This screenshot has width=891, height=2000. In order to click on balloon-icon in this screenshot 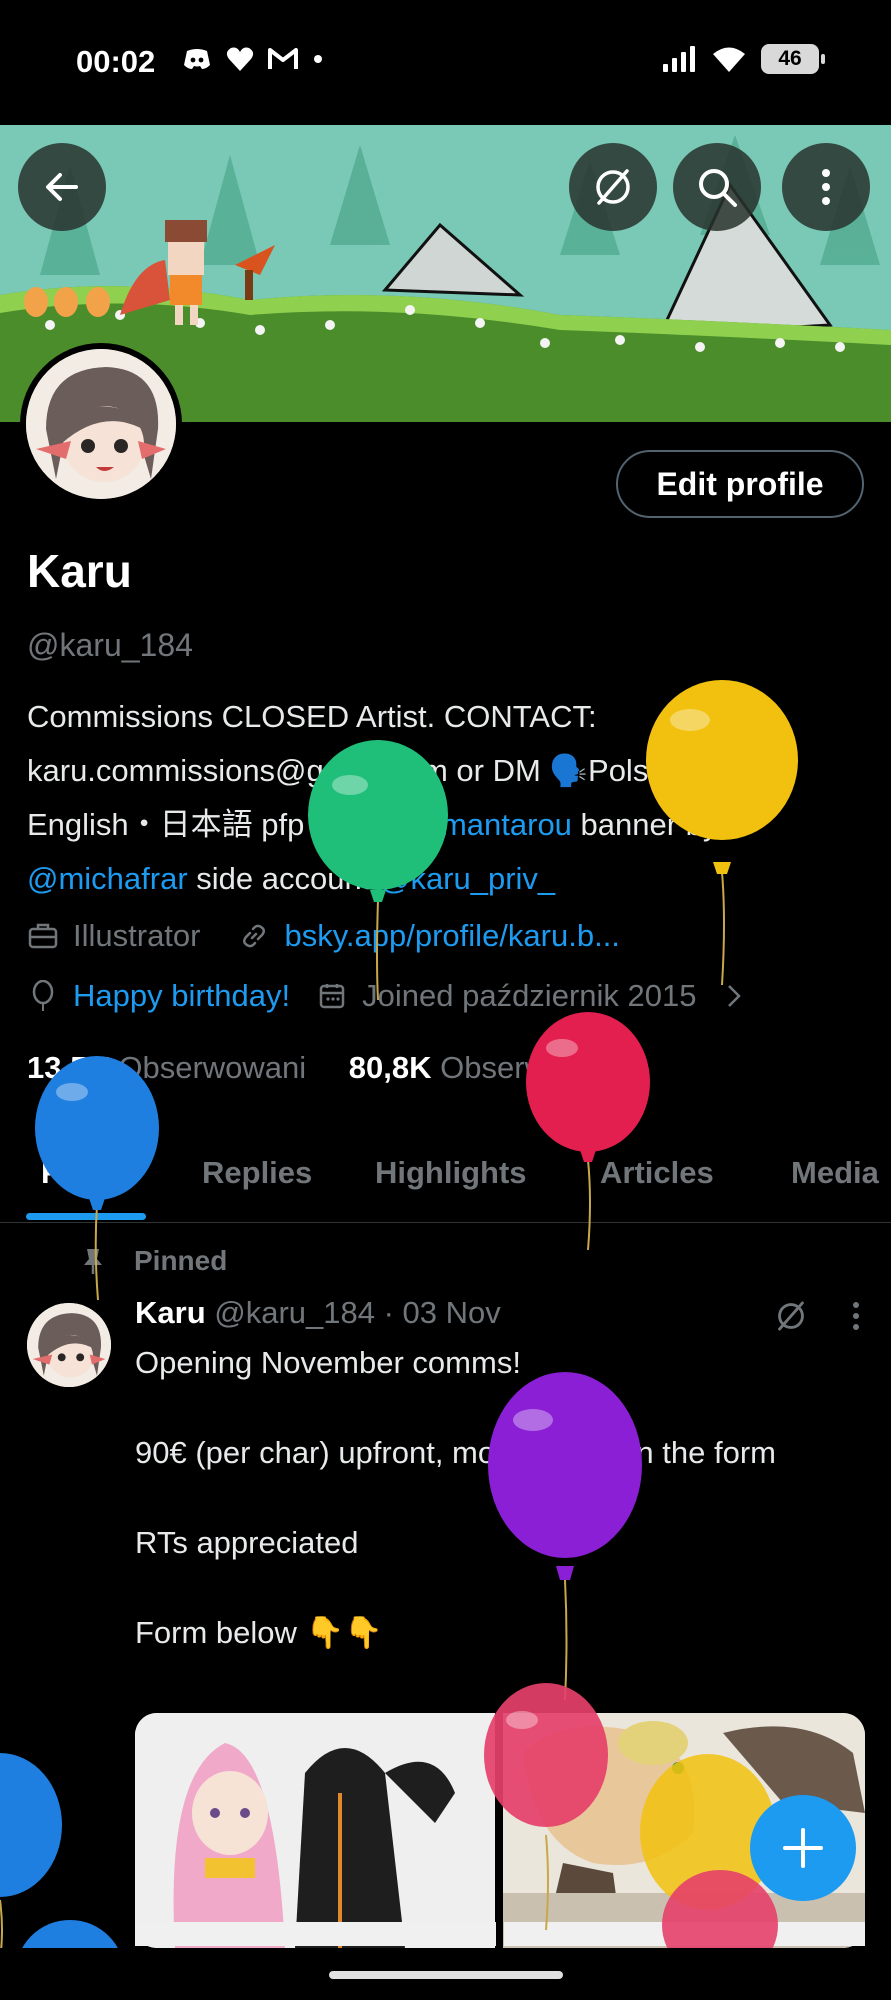, I will do `click(43, 996)`.